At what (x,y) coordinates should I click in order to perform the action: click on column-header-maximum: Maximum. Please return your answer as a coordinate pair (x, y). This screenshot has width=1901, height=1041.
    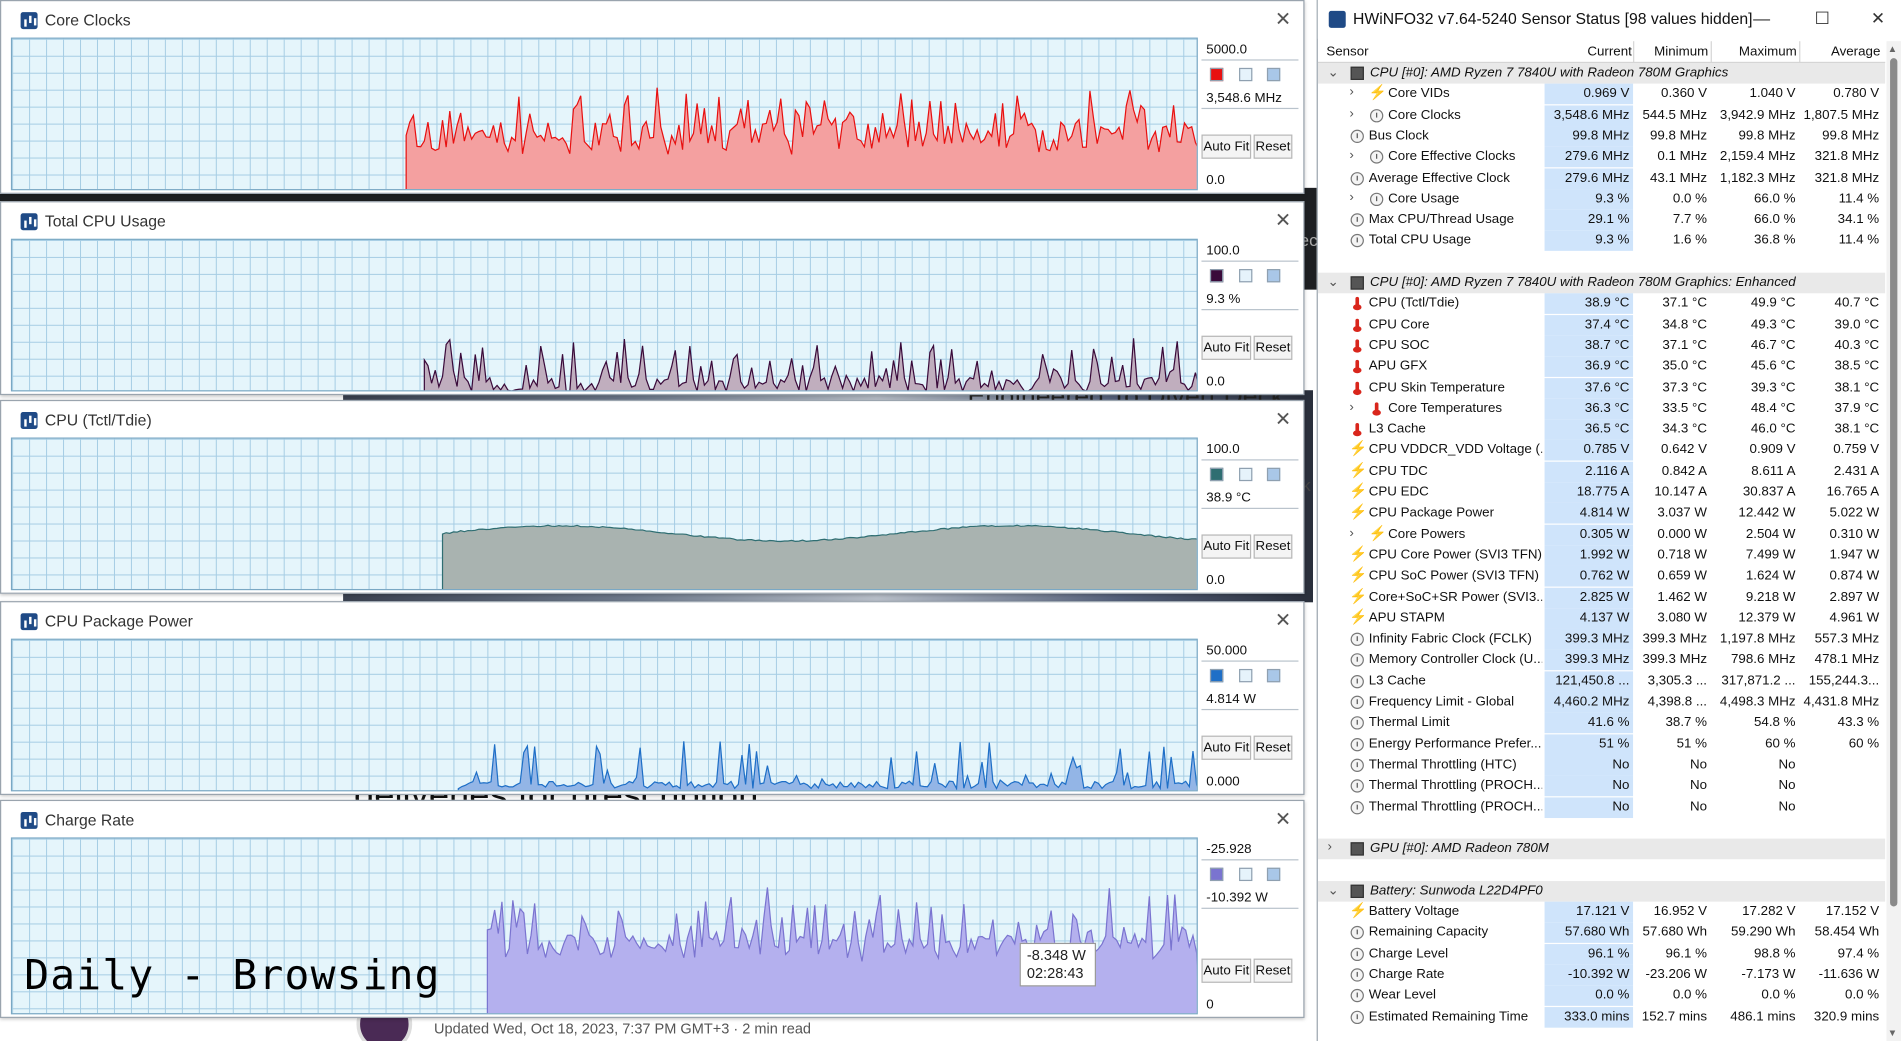
    Looking at the image, I should click on (1768, 52).